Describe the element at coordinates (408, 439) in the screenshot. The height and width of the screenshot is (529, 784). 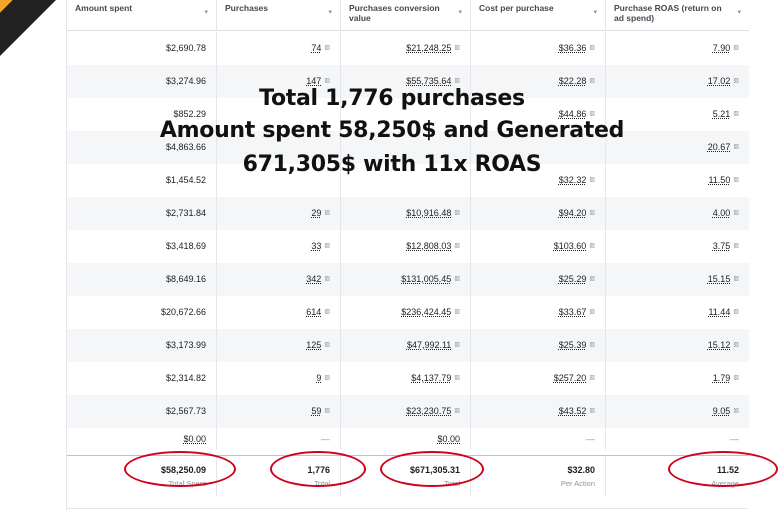
I see `table-row-empty: $0.00 — $0.00 — —` at that location.